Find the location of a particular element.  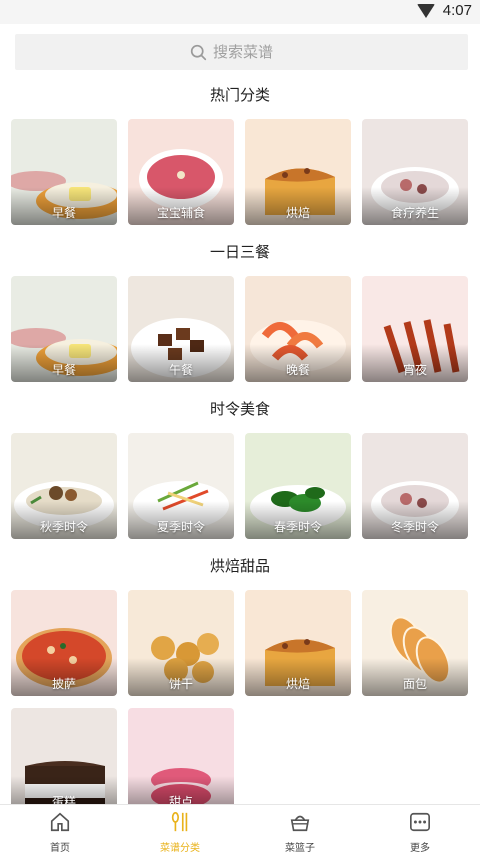

category-label: 宝宝辅食 is located at coordinates (180, 213).